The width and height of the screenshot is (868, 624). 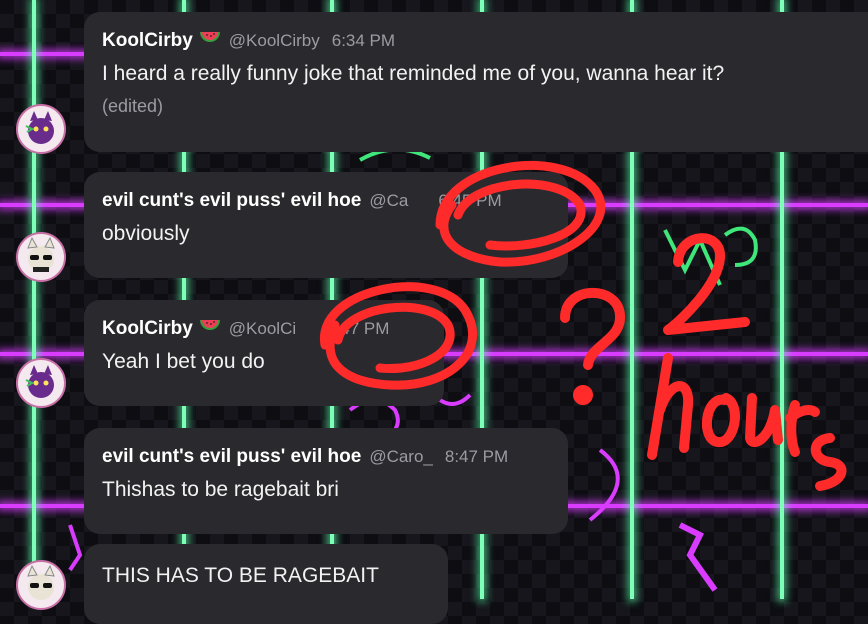 I want to click on message-text: THIS HAS TO BE RAGEBAIT, so click(x=240, y=575).